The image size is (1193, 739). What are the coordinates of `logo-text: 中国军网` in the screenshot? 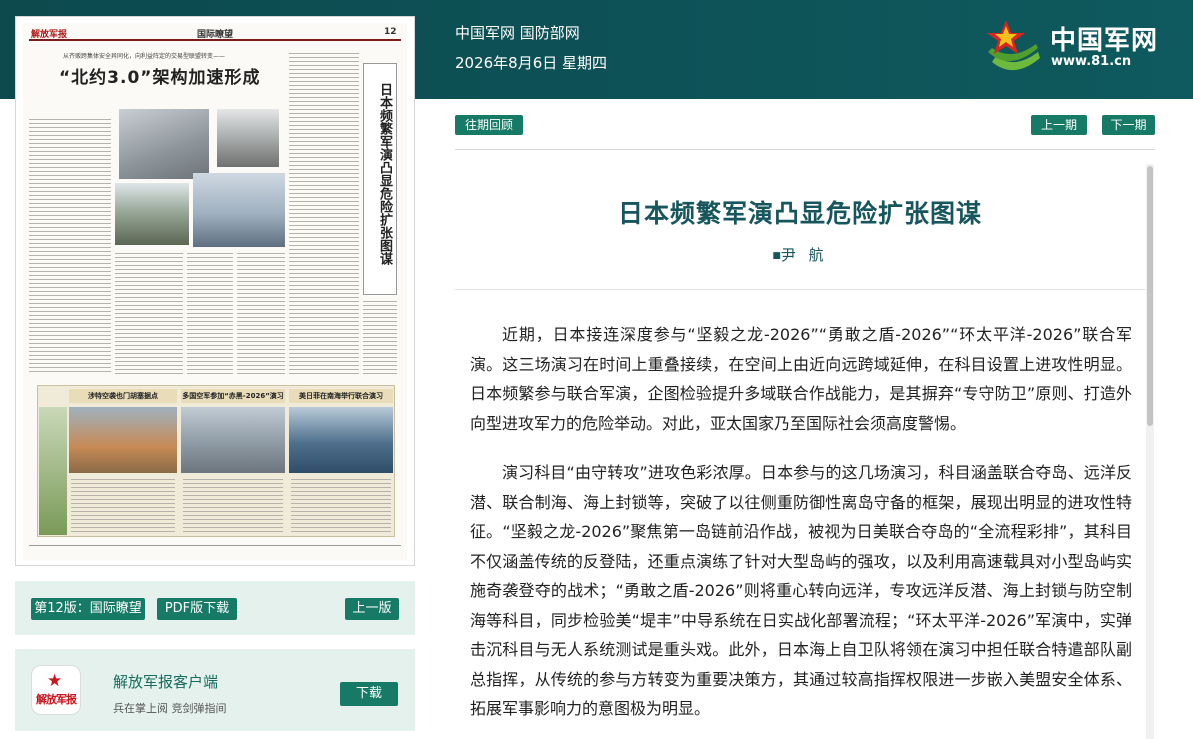 It's located at (1104, 41).